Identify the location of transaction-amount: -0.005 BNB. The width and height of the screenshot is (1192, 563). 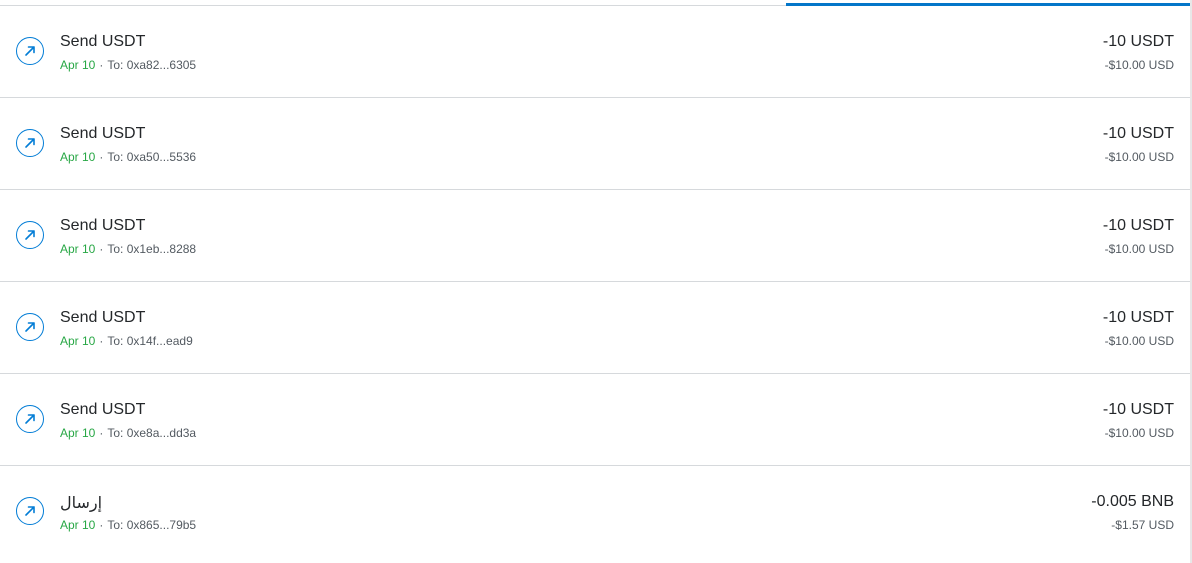
(1132, 501).